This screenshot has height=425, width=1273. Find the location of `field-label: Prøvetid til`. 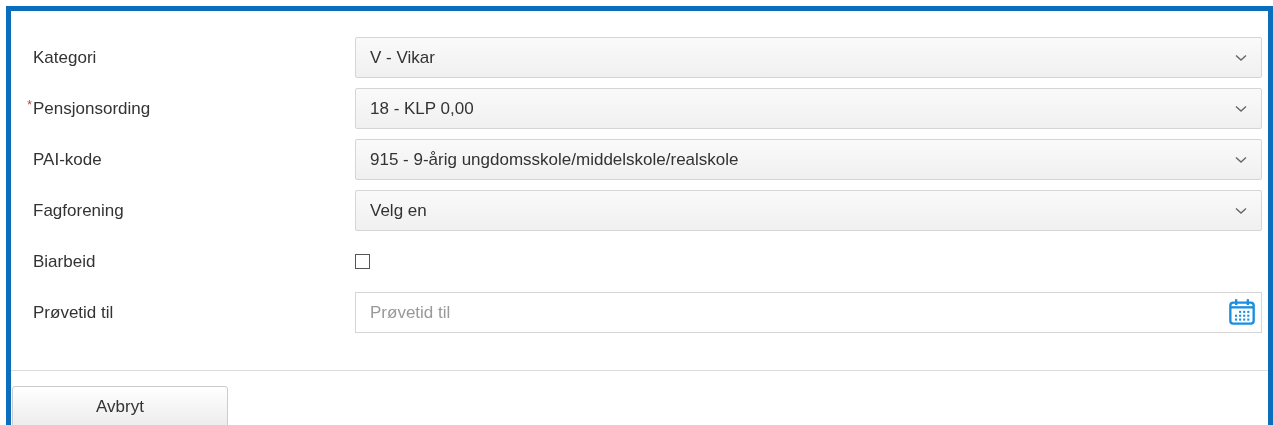

field-label: Prøvetid til is located at coordinates (74, 312).